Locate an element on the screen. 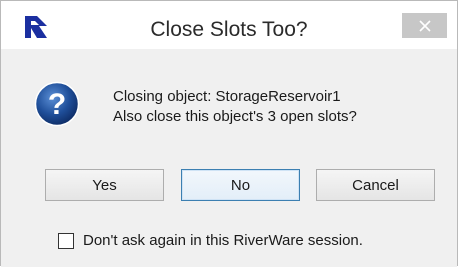 The width and height of the screenshot is (460, 268). message-line-2: Also close this object's 3 open slots? is located at coordinates (235, 116).